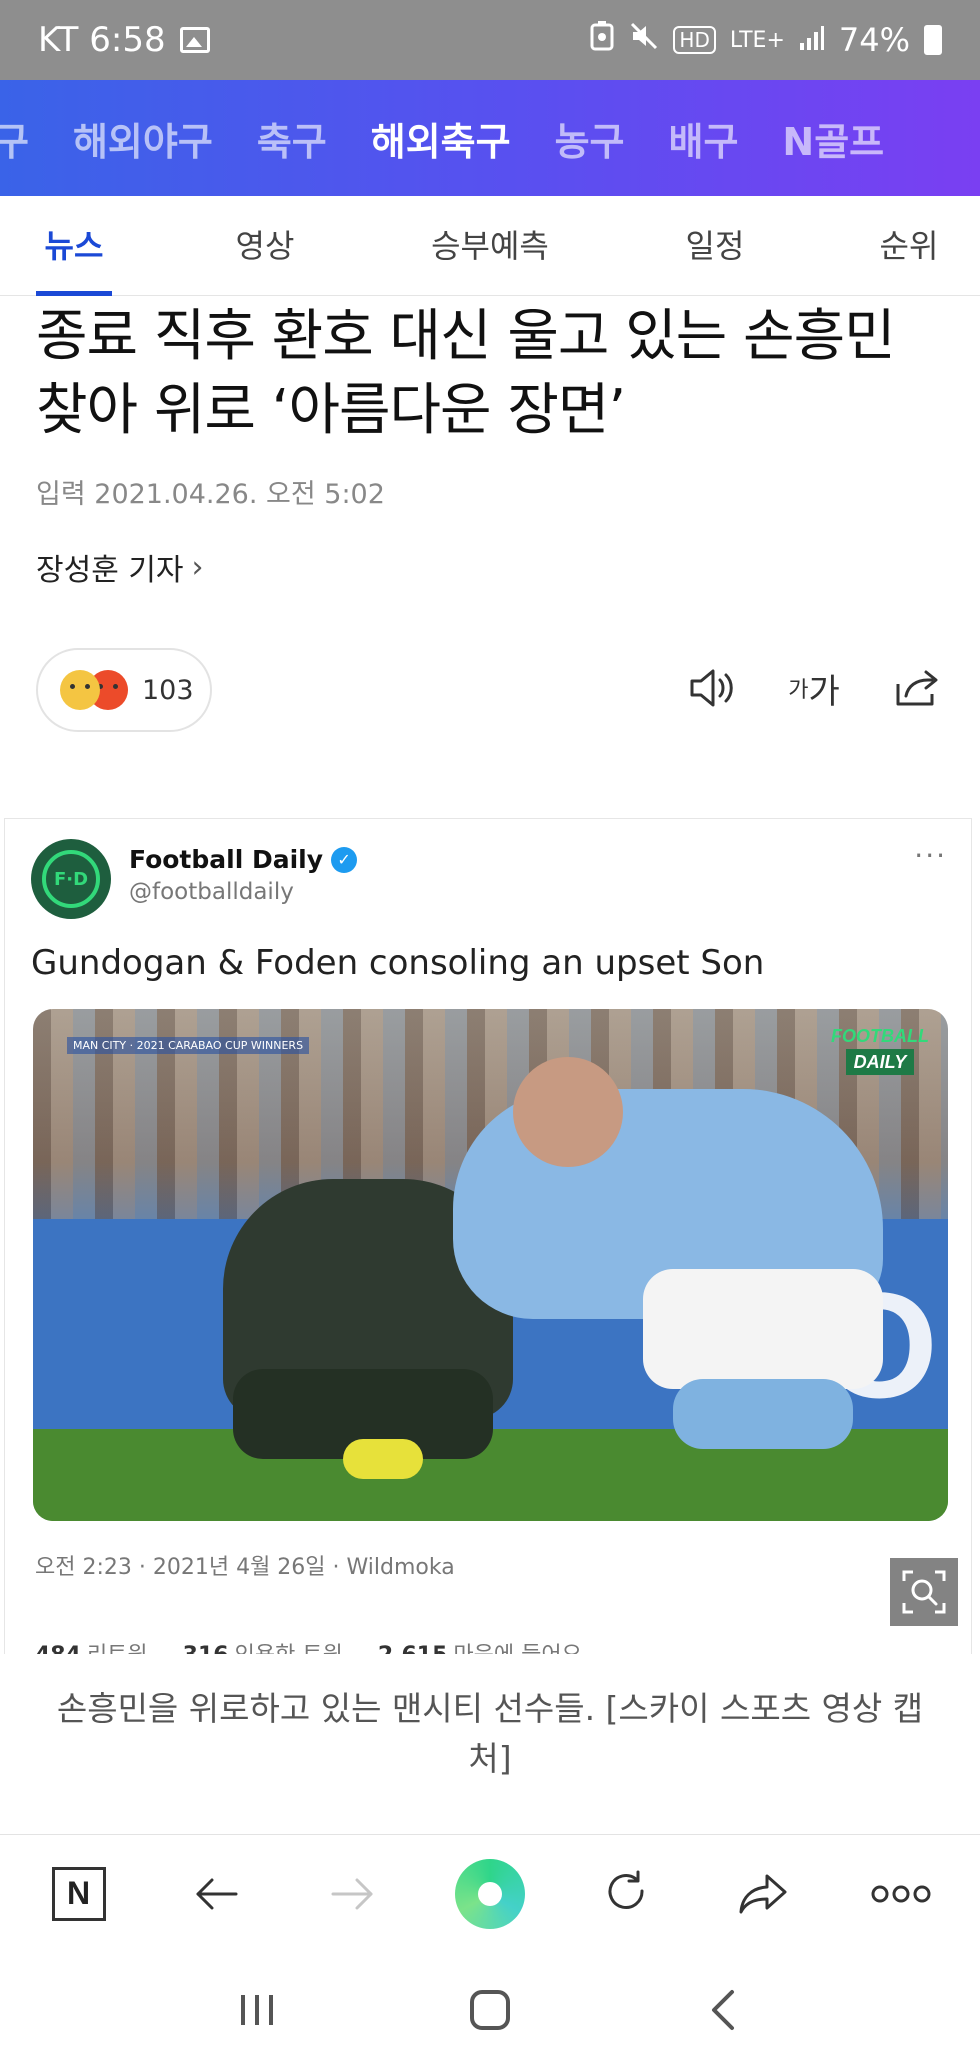 Image resolution: width=980 pixels, height=2068 pixels. Describe the element at coordinates (383, 1459) in the screenshot. I see `photo-boot` at that location.